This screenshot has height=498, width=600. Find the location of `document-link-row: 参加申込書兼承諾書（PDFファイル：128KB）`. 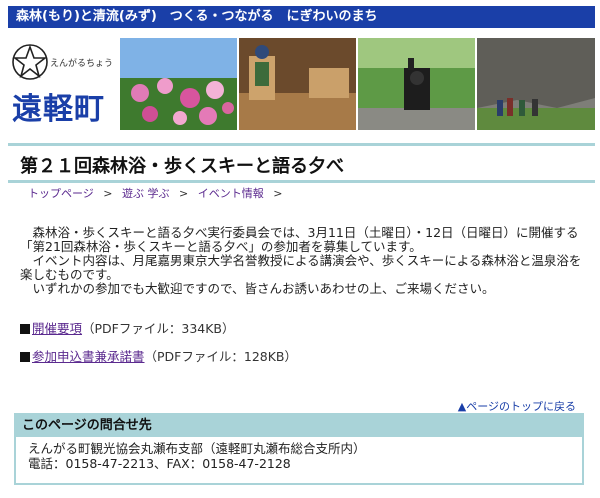

document-link-row: 参加申込書兼承諾書（PDFファイル：128KB） is located at coordinates (158, 355).